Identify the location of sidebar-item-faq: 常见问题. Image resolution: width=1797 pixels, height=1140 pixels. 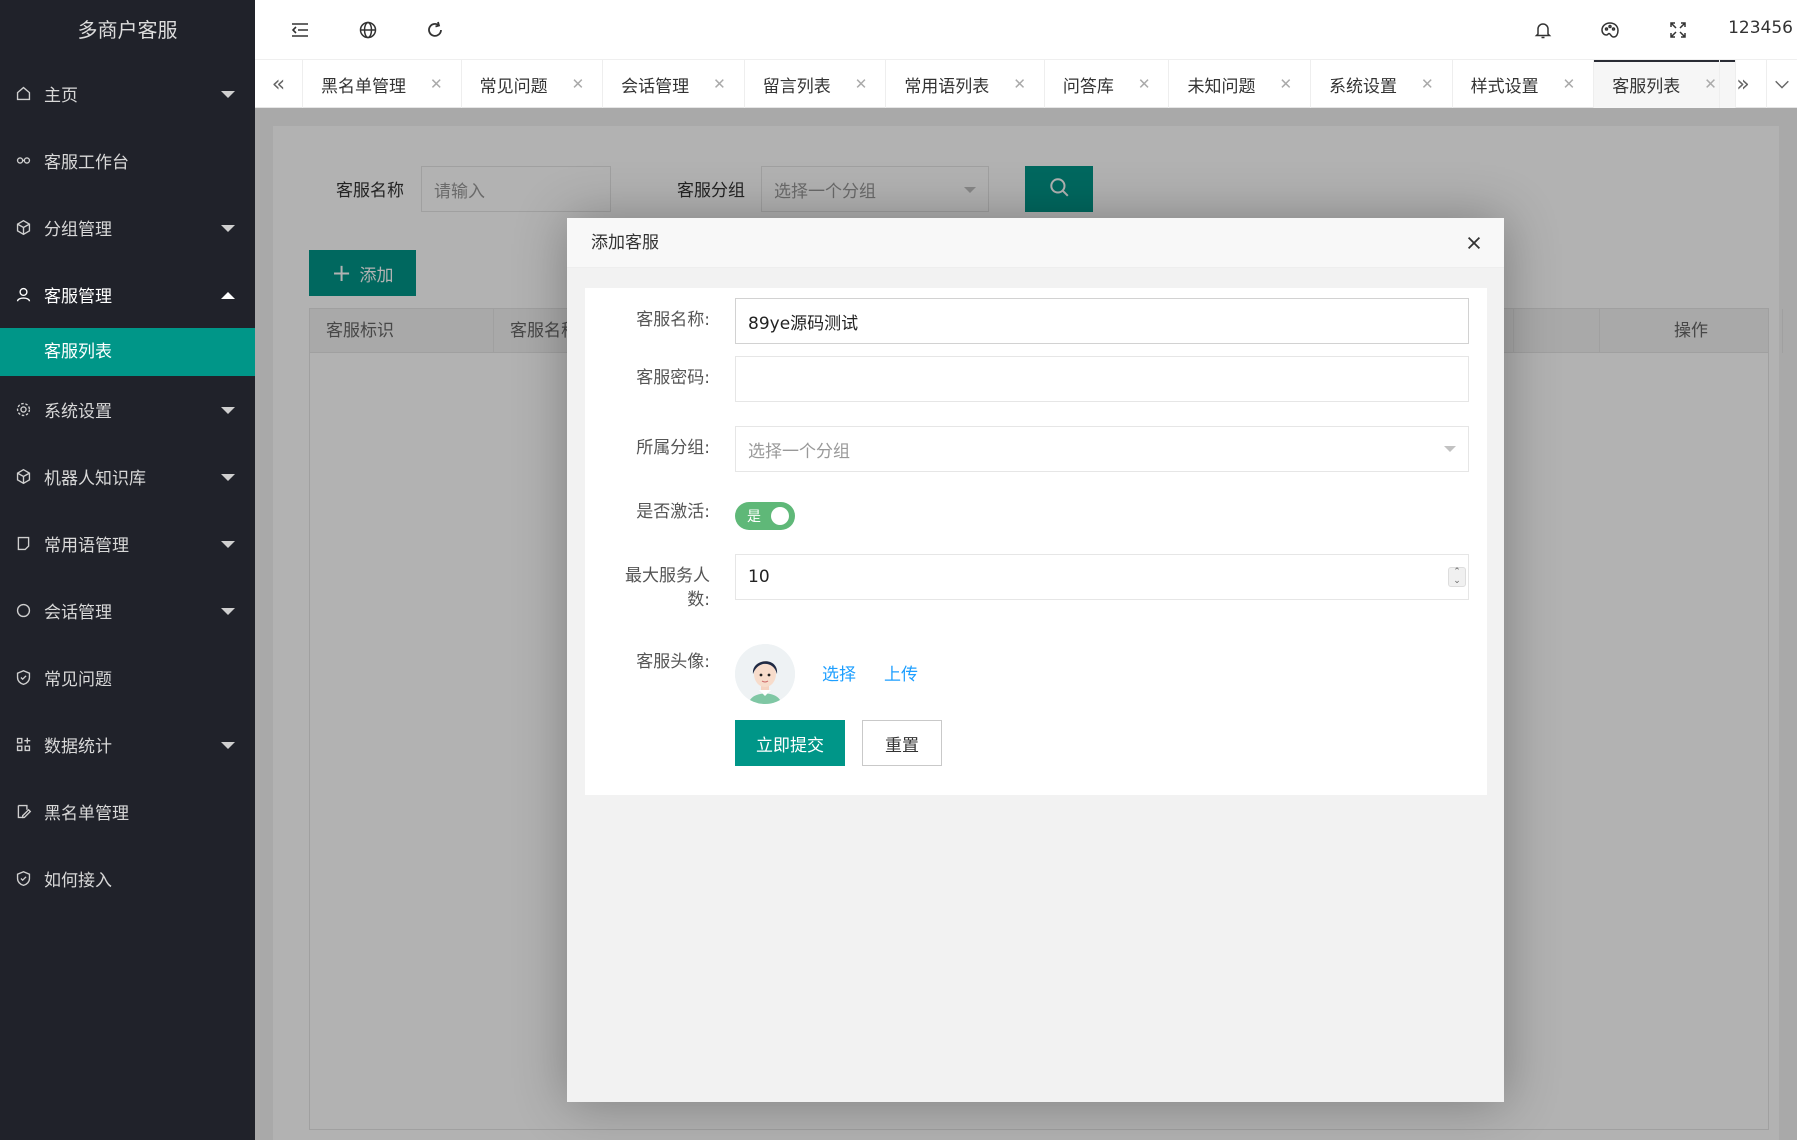
(127, 677).